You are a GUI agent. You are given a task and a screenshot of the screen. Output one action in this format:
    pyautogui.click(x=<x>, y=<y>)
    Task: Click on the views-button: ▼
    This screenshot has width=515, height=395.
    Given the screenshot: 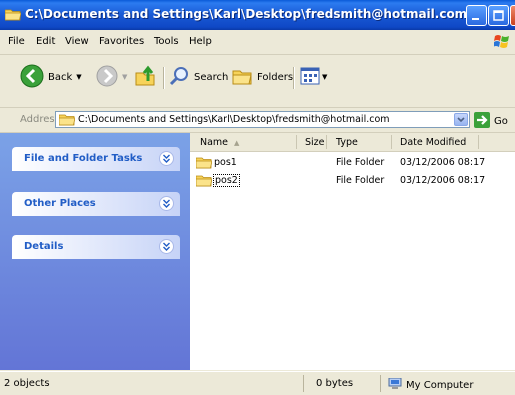 What is the action you would take?
    pyautogui.click(x=313, y=77)
    